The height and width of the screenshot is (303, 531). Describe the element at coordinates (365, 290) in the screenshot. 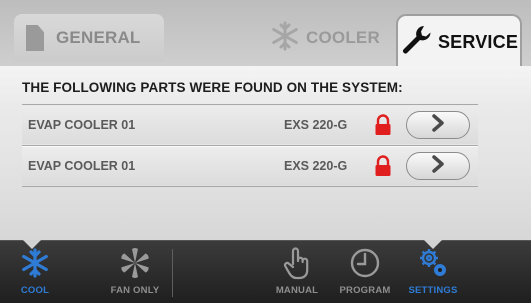

I see `nav-program-label: PROGRAM` at that location.